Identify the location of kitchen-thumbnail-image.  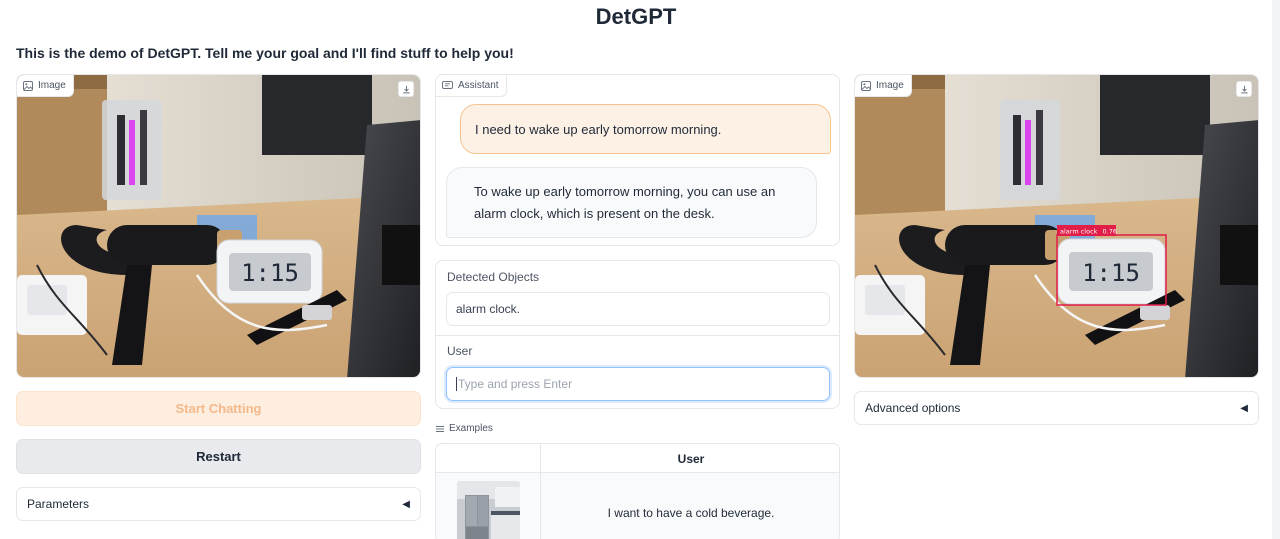
(488, 510).